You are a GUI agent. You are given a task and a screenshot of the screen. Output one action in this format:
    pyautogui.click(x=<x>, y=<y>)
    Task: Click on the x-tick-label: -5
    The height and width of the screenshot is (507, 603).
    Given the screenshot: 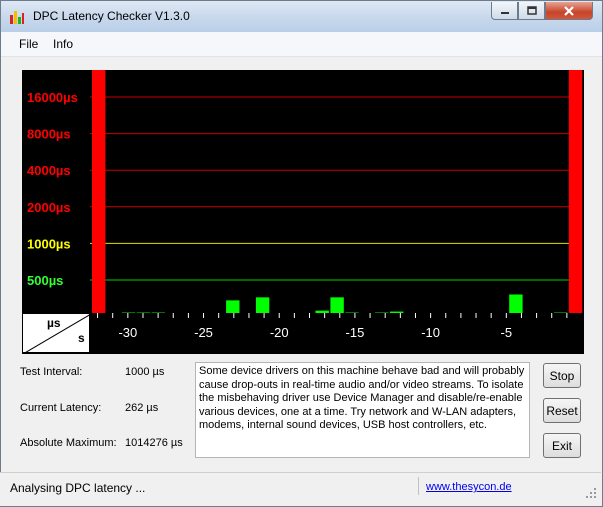 What is the action you would take?
    pyautogui.click(x=507, y=332)
    